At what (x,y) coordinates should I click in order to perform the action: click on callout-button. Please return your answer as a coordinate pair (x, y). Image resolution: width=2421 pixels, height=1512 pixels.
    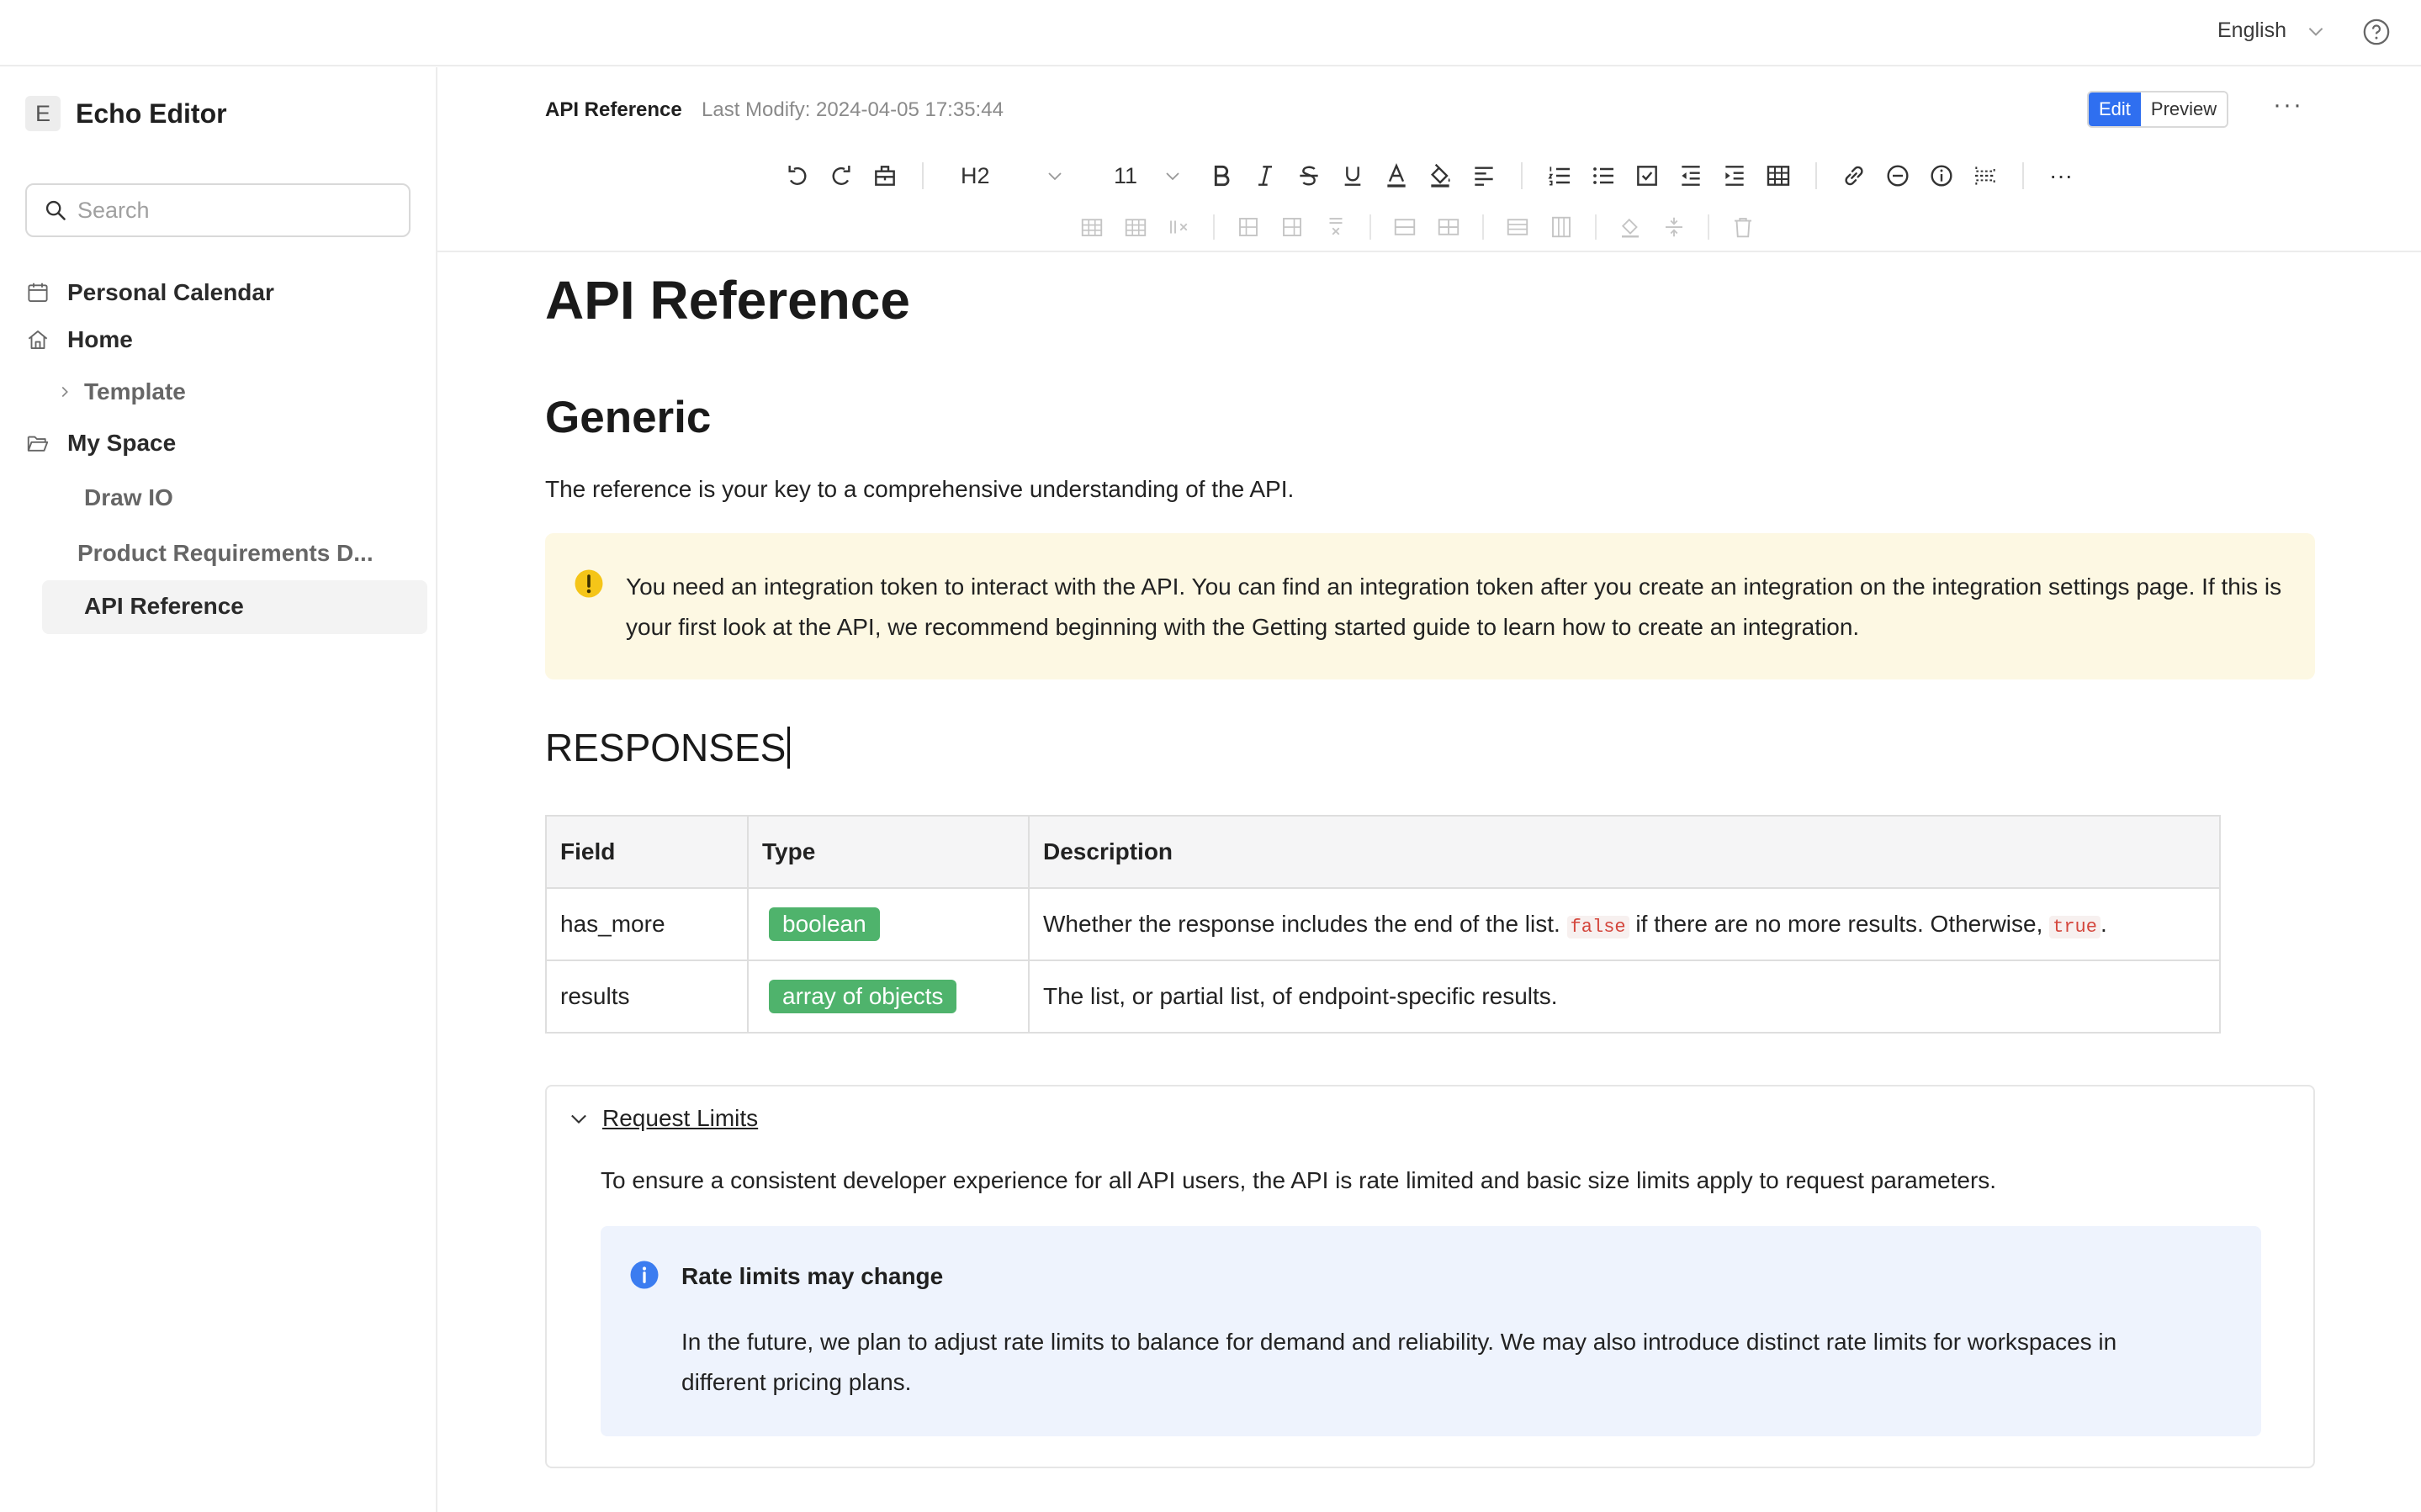
    Looking at the image, I should click on (1942, 175).